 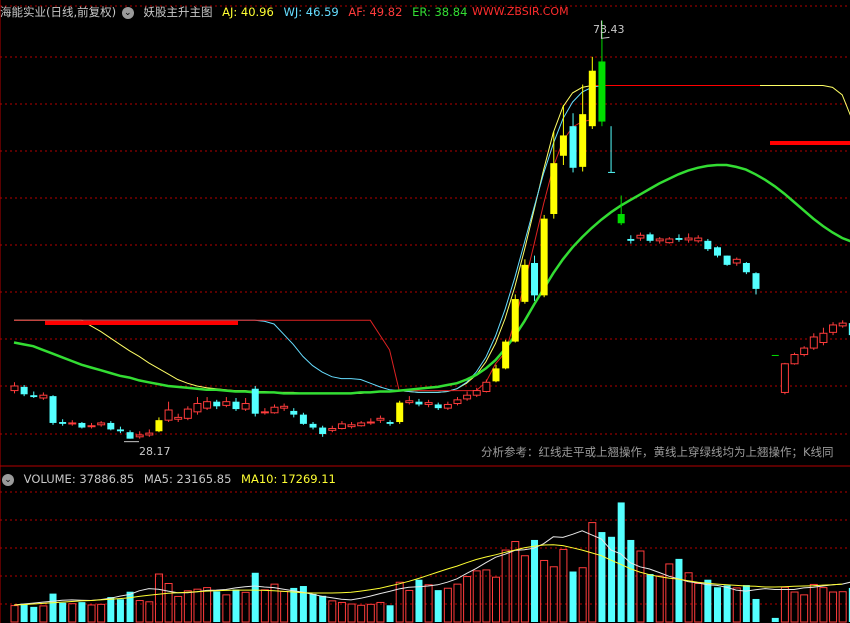 What do you see at coordinates (155, 451) in the screenshot?
I see `price-low-label: 28.17` at bounding box center [155, 451].